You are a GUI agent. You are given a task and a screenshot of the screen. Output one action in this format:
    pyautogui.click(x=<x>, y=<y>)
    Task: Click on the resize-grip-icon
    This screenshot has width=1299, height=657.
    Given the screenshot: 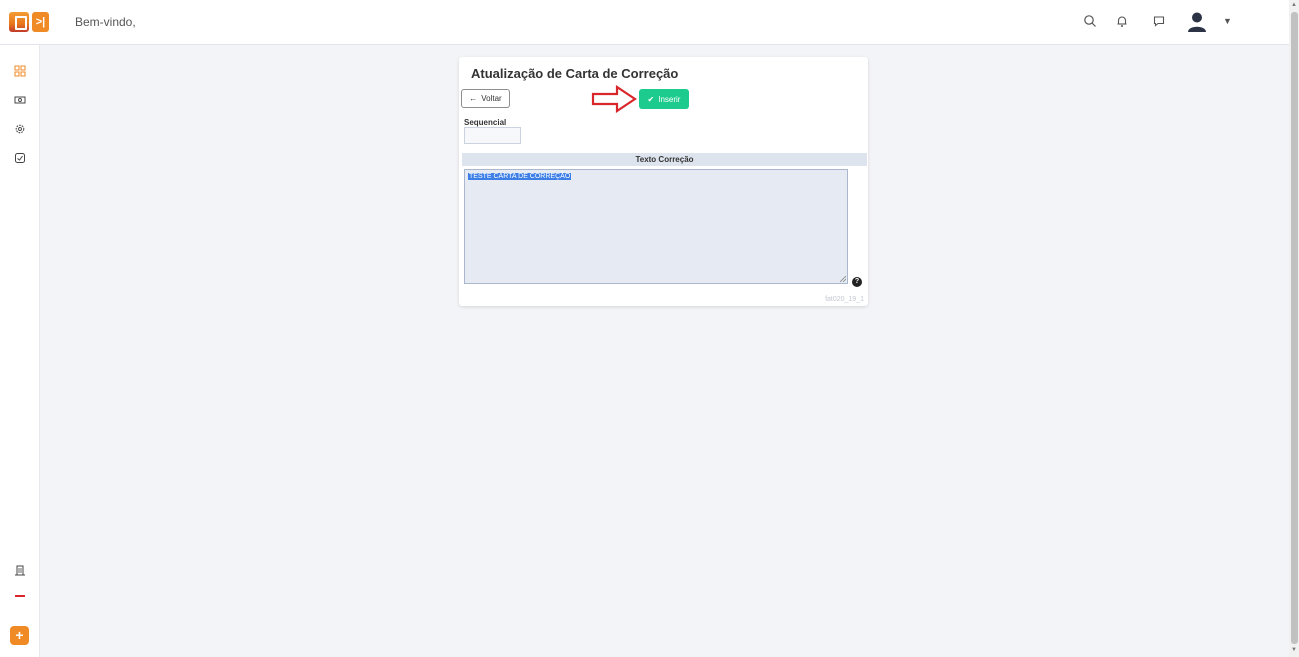 What is the action you would take?
    pyautogui.click(x=843, y=279)
    